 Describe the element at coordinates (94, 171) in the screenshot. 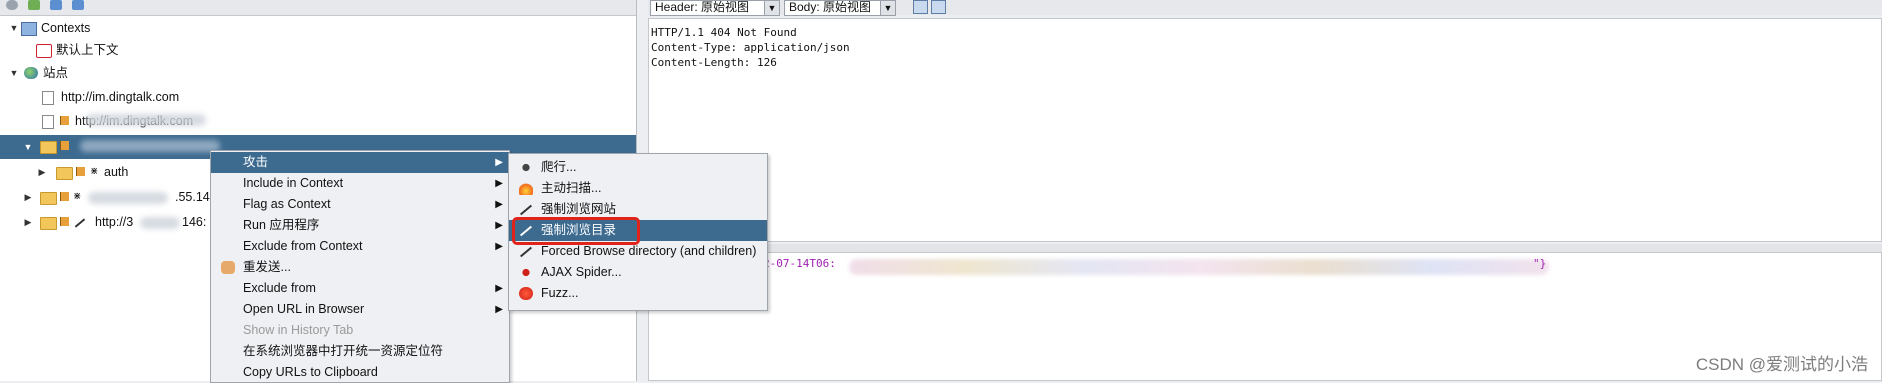

I see `spider-icon: ⋇` at that location.